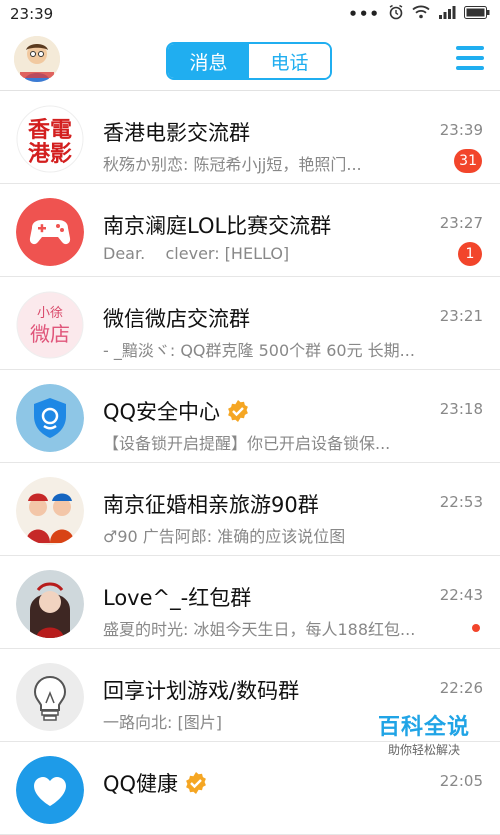 The height and width of the screenshot is (835, 500). I want to click on conversation-name: Love^_-红包群, so click(177, 598).